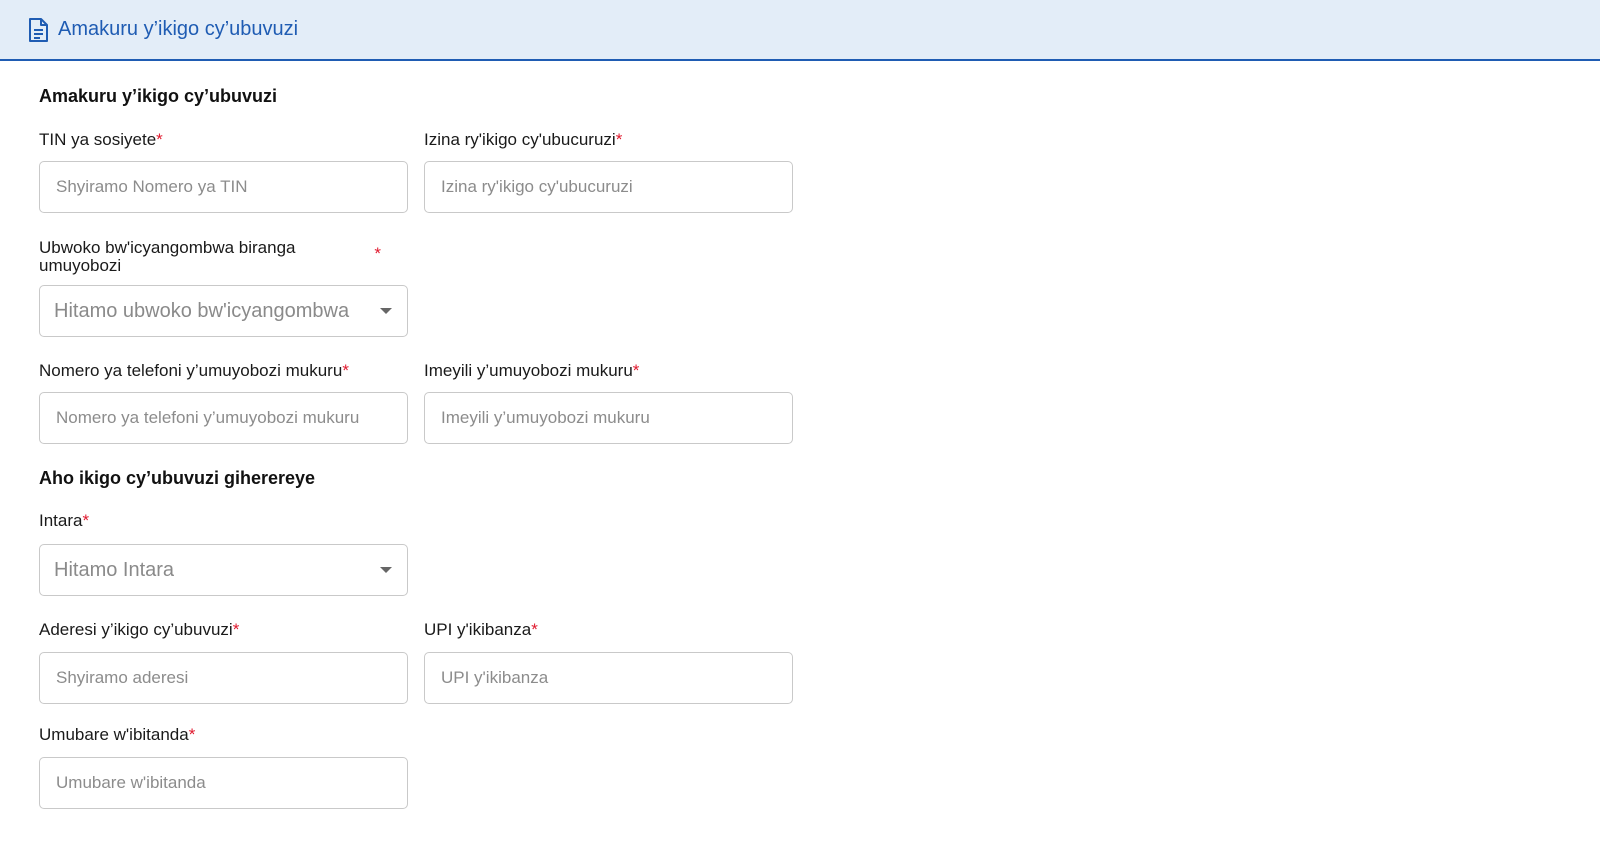 The image size is (1600, 863). I want to click on tin-label: TIN ya sosiyete*, so click(101, 139).